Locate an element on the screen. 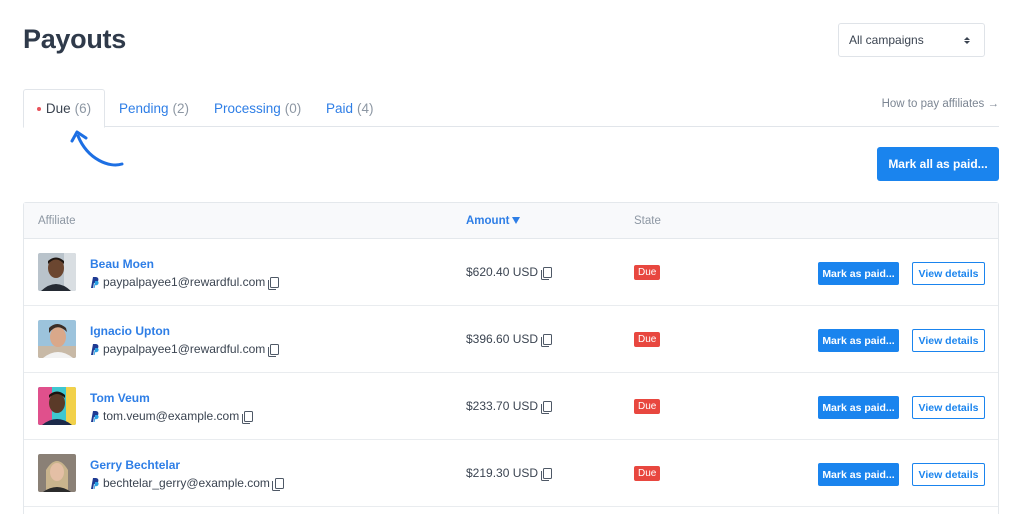 This screenshot has height=514, width=1024. tab-count: (6) is located at coordinates (83, 108).